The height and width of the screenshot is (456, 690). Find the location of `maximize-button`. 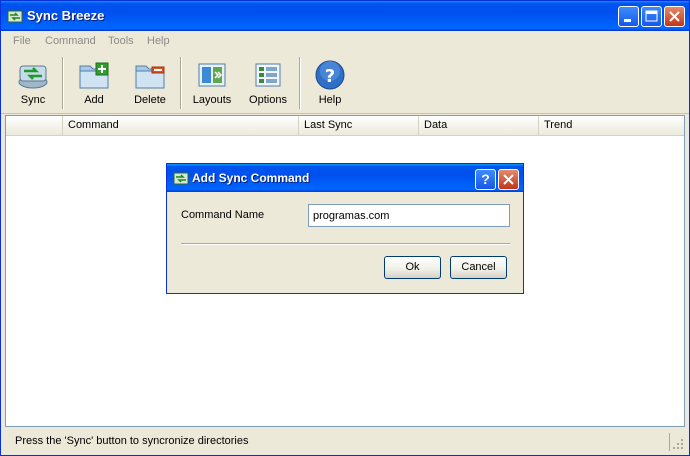

maximize-button is located at coordinates (651, 16).